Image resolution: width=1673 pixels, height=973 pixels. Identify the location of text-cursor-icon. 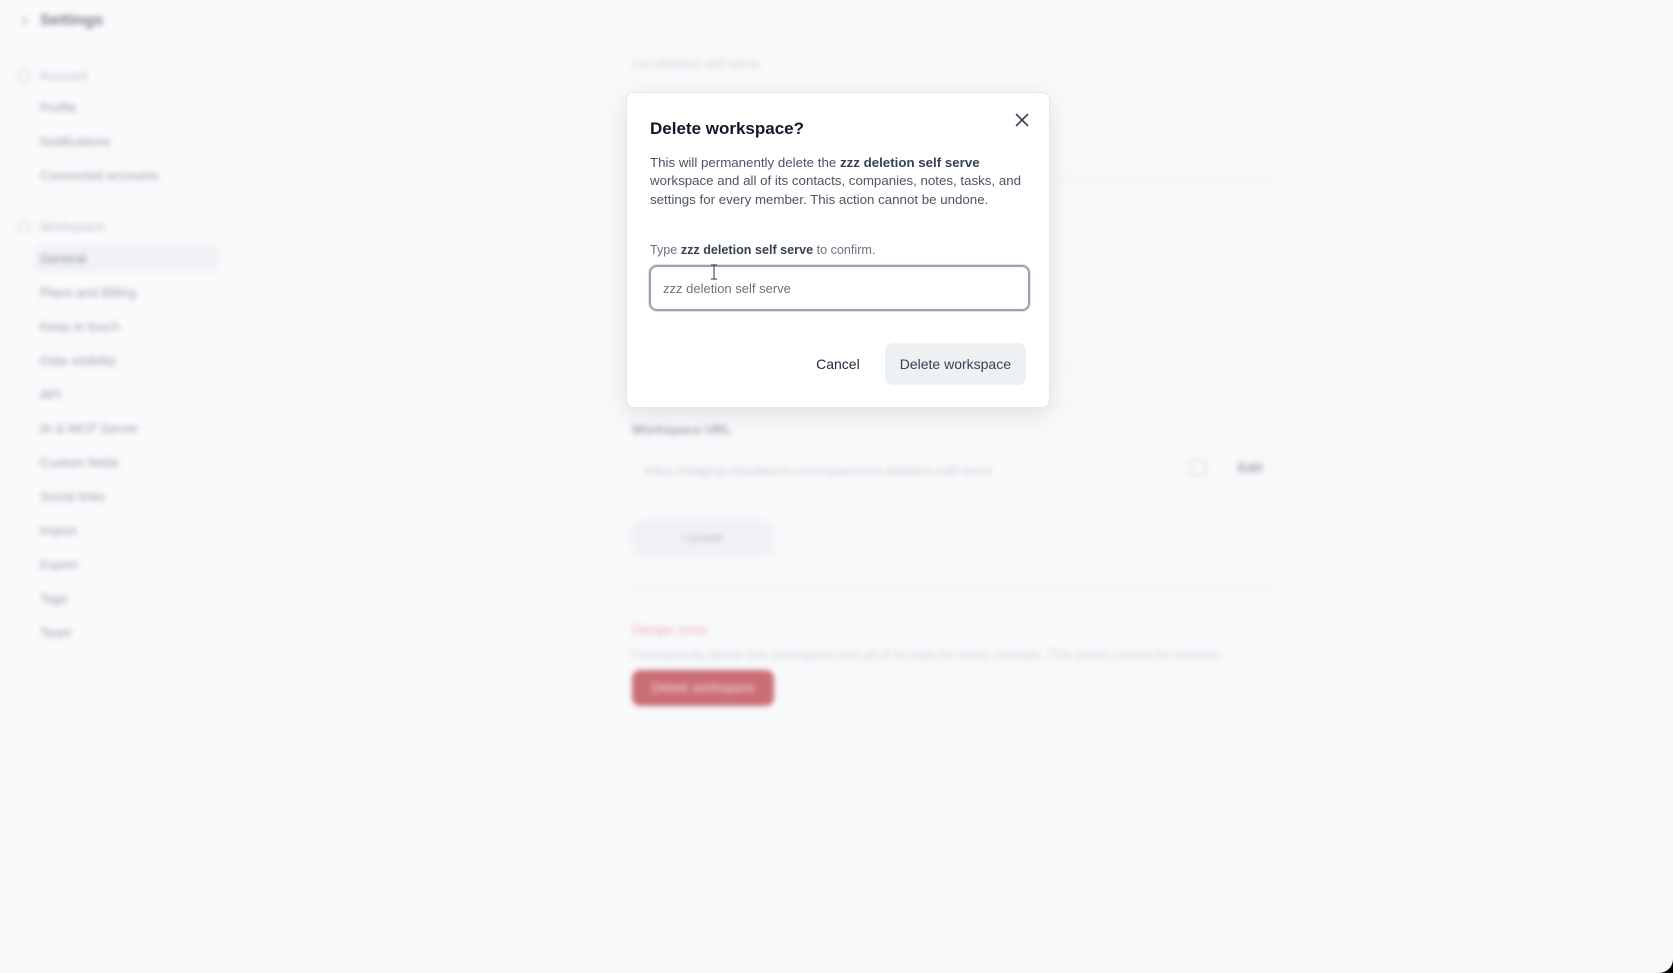
(714, 272).